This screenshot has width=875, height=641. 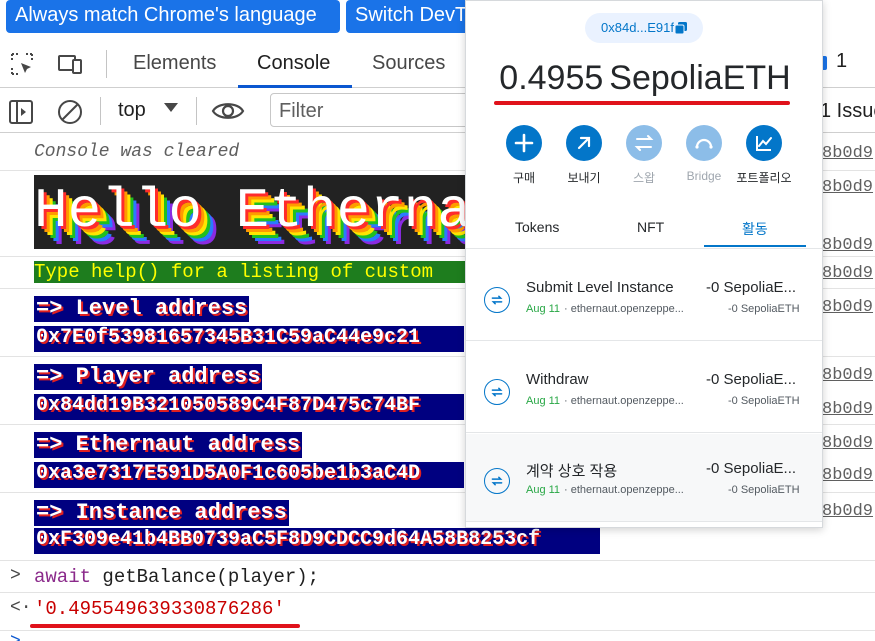 I want to click on help-message-text: Type help() for a listing of custom, so click(x=234, y=272).